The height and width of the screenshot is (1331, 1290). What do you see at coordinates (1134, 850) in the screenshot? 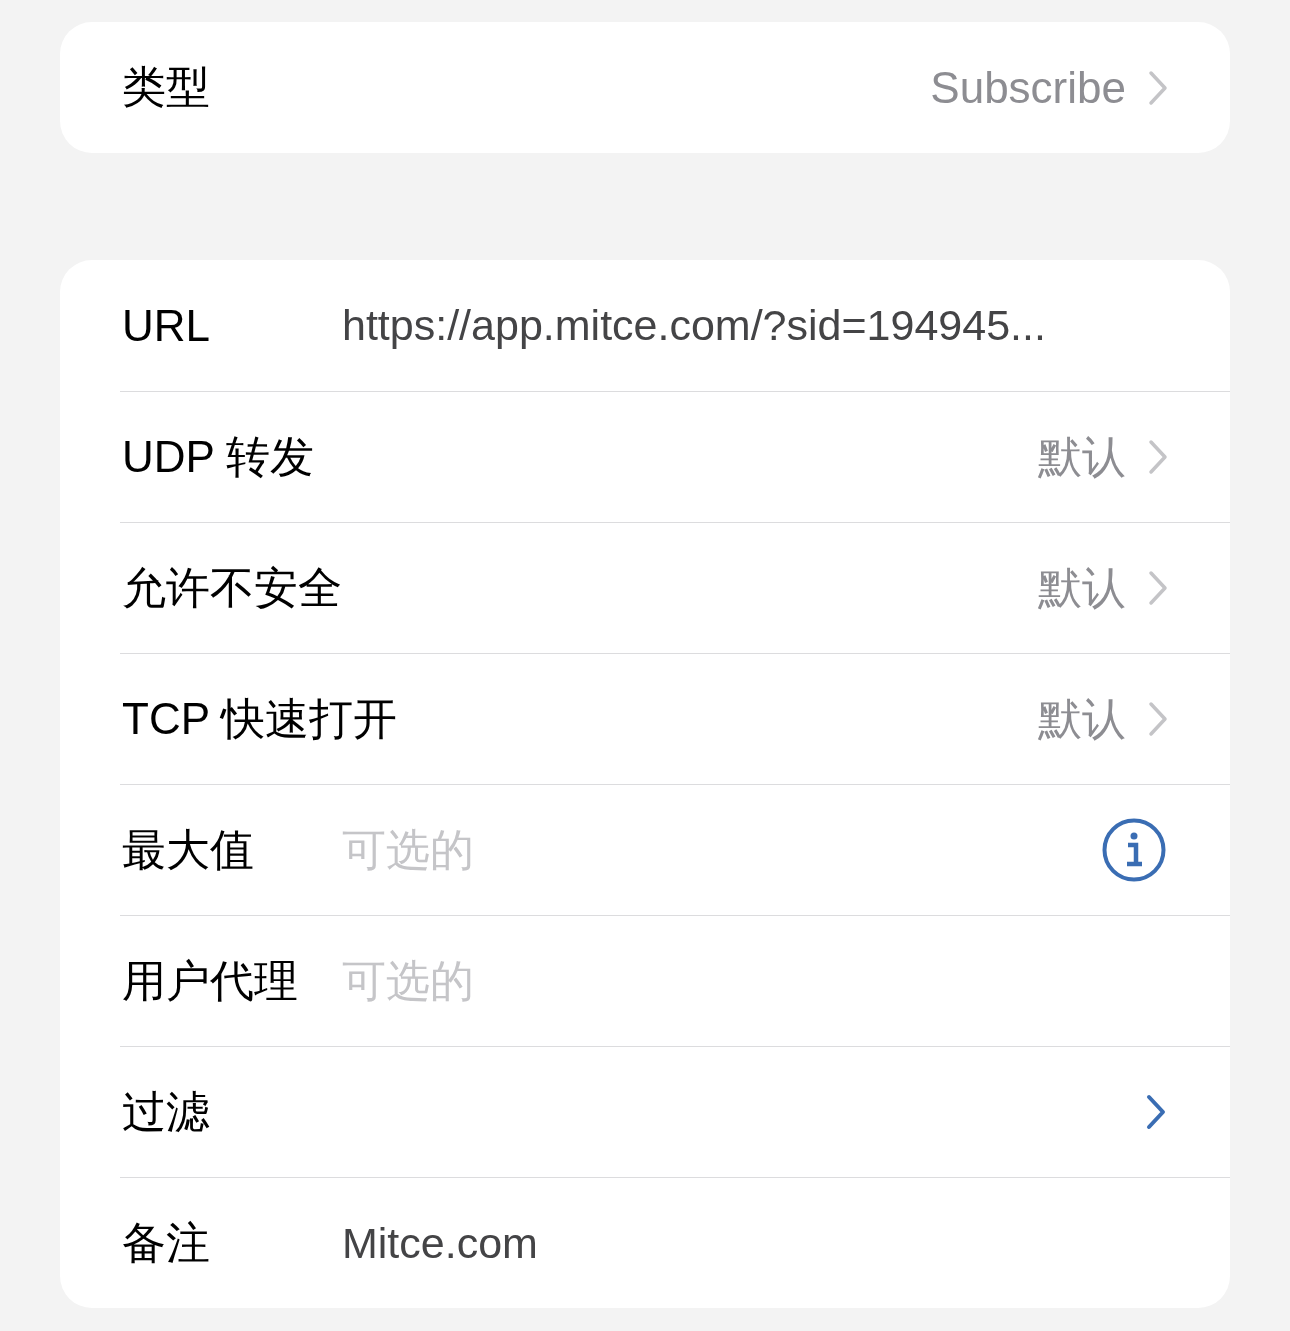
I see `info-icon` at bounding box center [1134, 850].